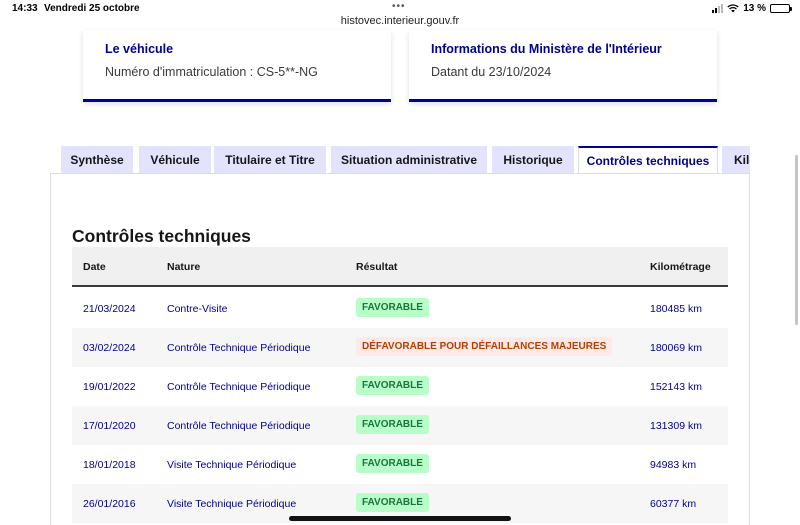 Image resolution: width=800 pixels, height=525 pixels. Describe the element at coordinates (109, 309) in the screenshot. I see `row-date: 21/03/2024` at that location.